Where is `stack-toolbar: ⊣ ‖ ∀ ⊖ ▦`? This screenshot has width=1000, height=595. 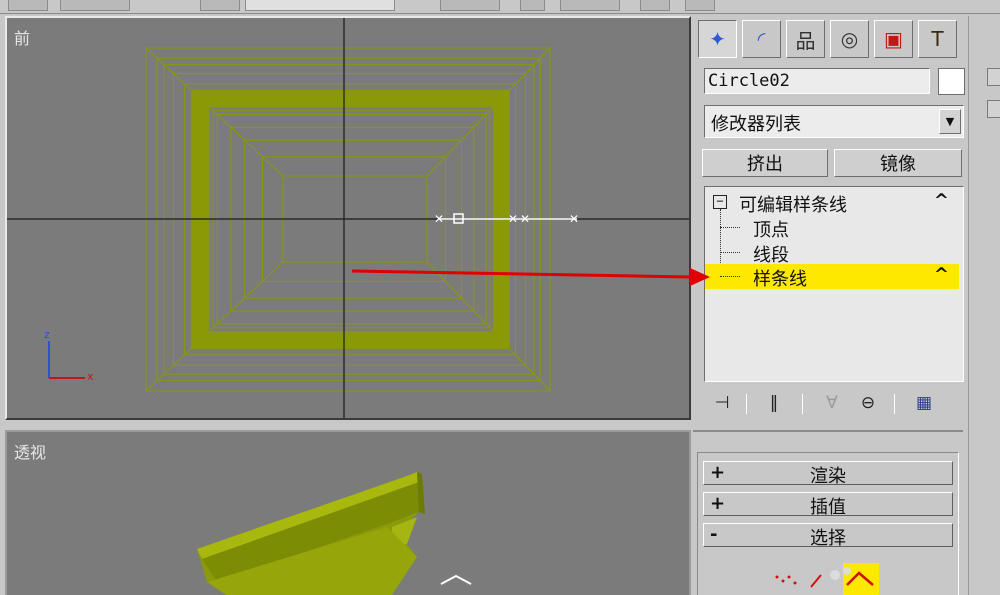
stack-toolbar: ⊣ ‖ ∀ ⊖ ▦ is located at coordinates (834, 403).